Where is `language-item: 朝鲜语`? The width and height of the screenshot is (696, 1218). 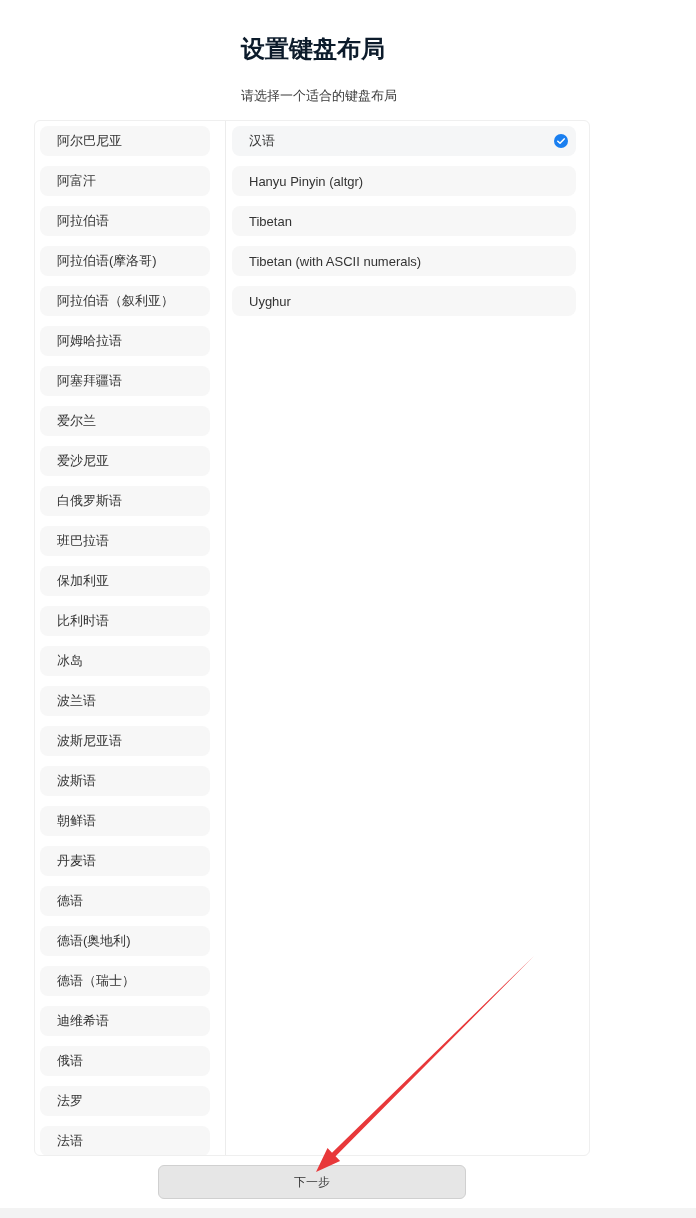 language-item: 朝鲜语 is located at coordinates (125, 821).